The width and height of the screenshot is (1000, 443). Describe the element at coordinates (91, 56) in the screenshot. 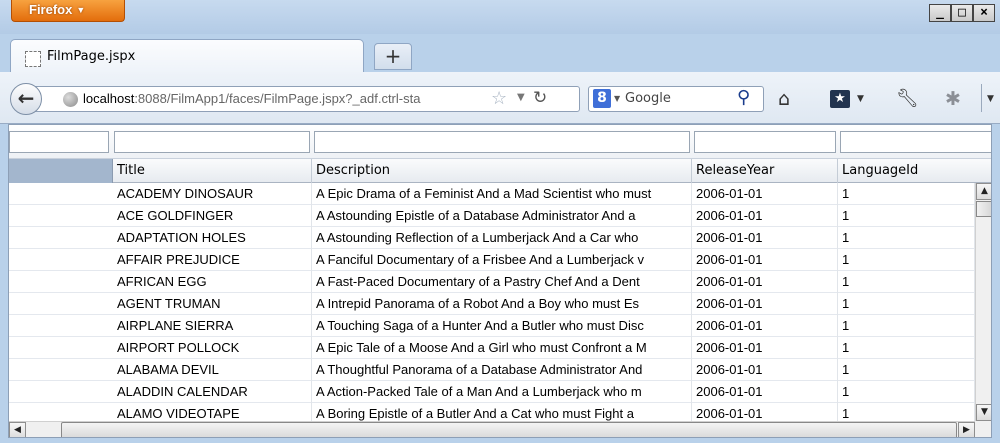

I see `tab-label: FilmPage.jspx` at that location.